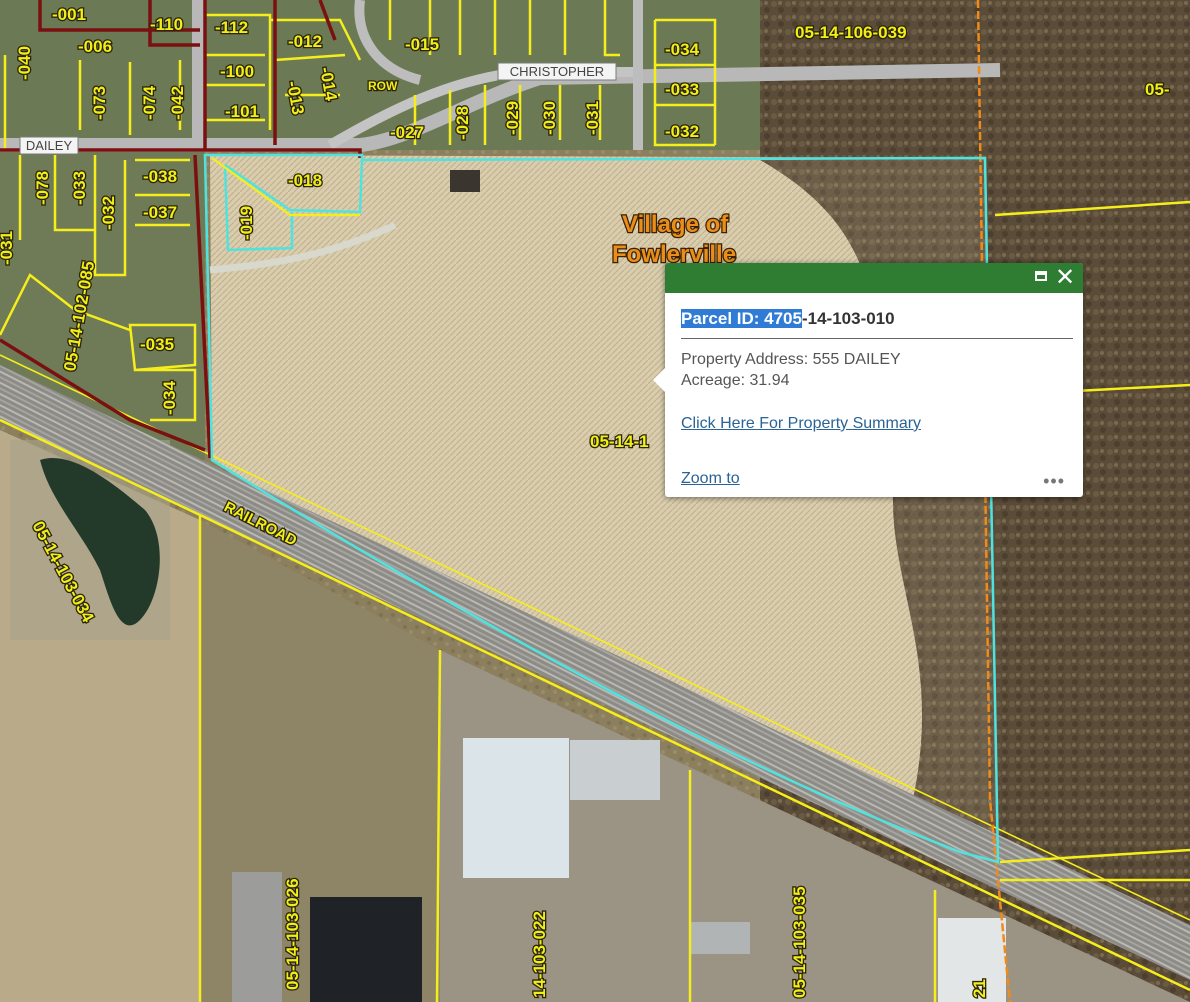 The width and height of the screenshot is (1190, 1002). Describe the element at coordinates (246, 223) in the screenshot. I see `svg-text: -019` at that location.